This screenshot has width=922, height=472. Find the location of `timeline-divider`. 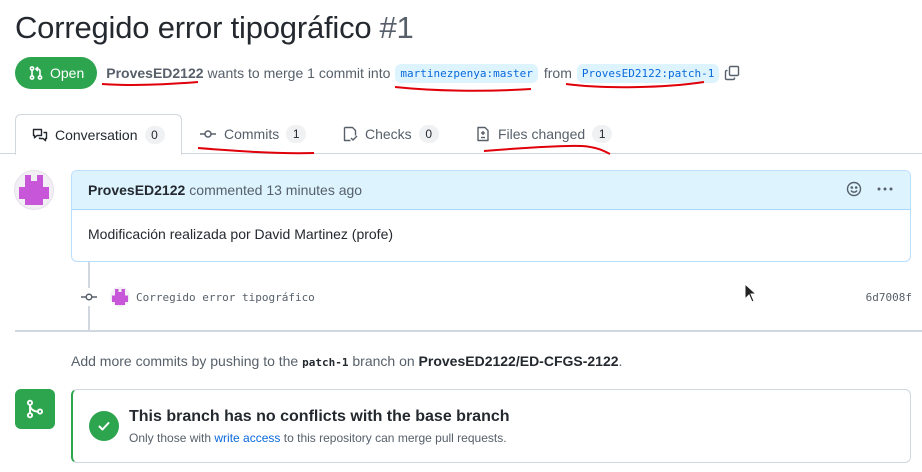

timeline-divider is located at coordinates (468, 331).